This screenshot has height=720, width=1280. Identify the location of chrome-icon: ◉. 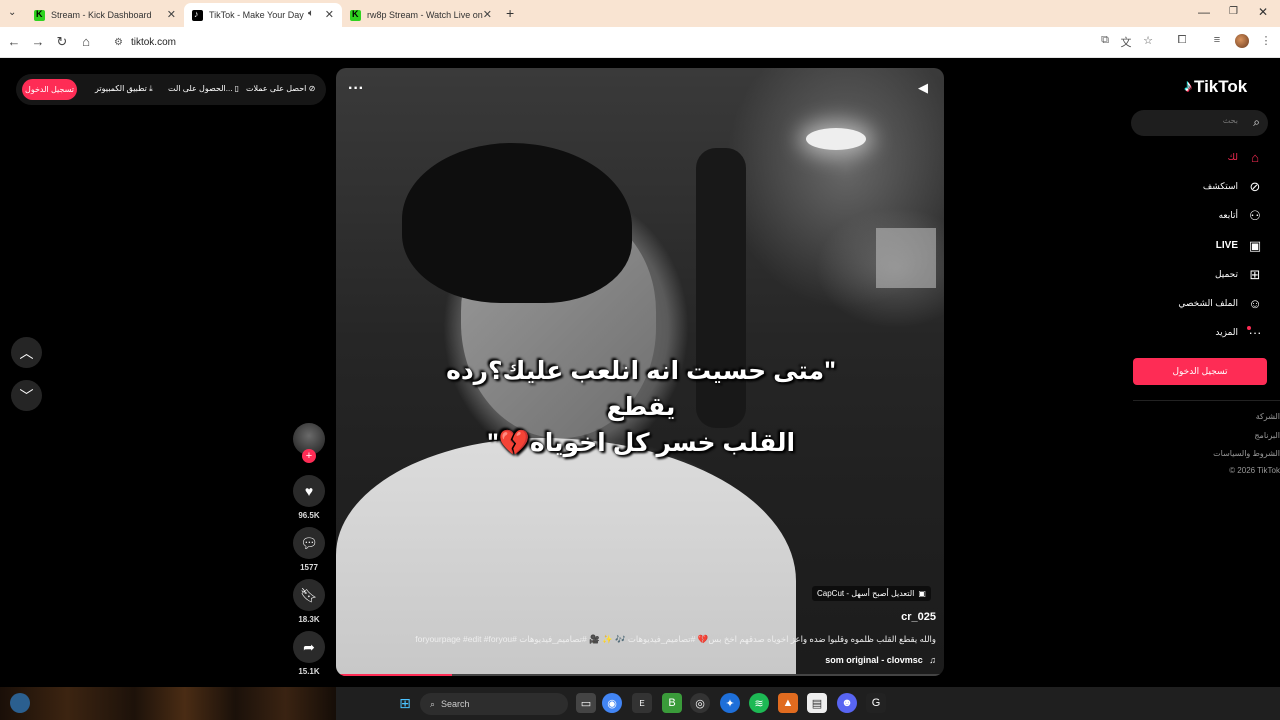
(612, 703).